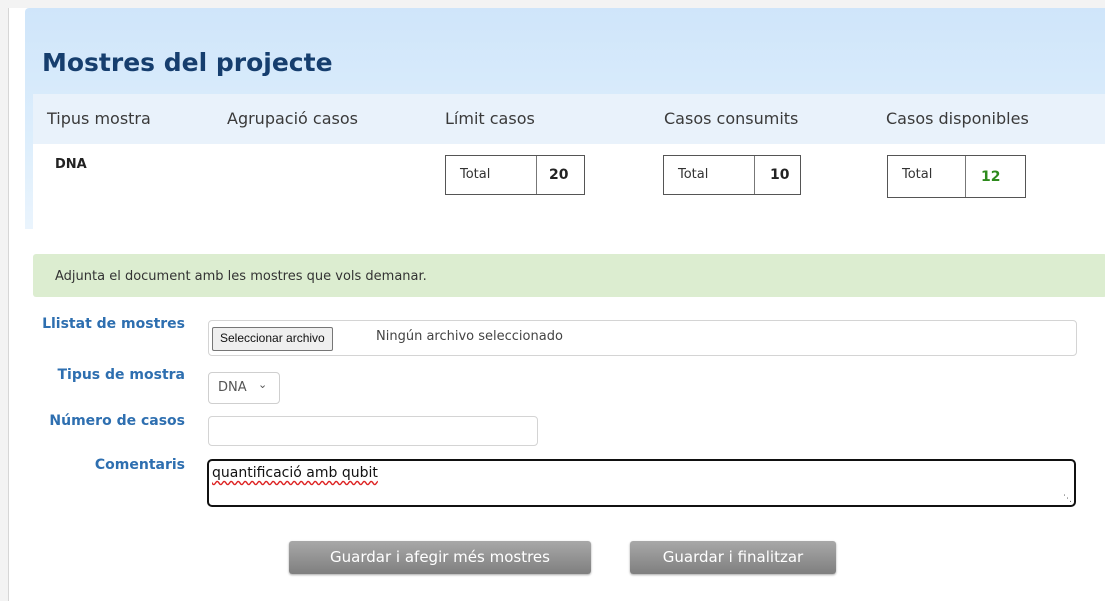  I want to click on cases-number-label: Número de casos, so click(117, 421).